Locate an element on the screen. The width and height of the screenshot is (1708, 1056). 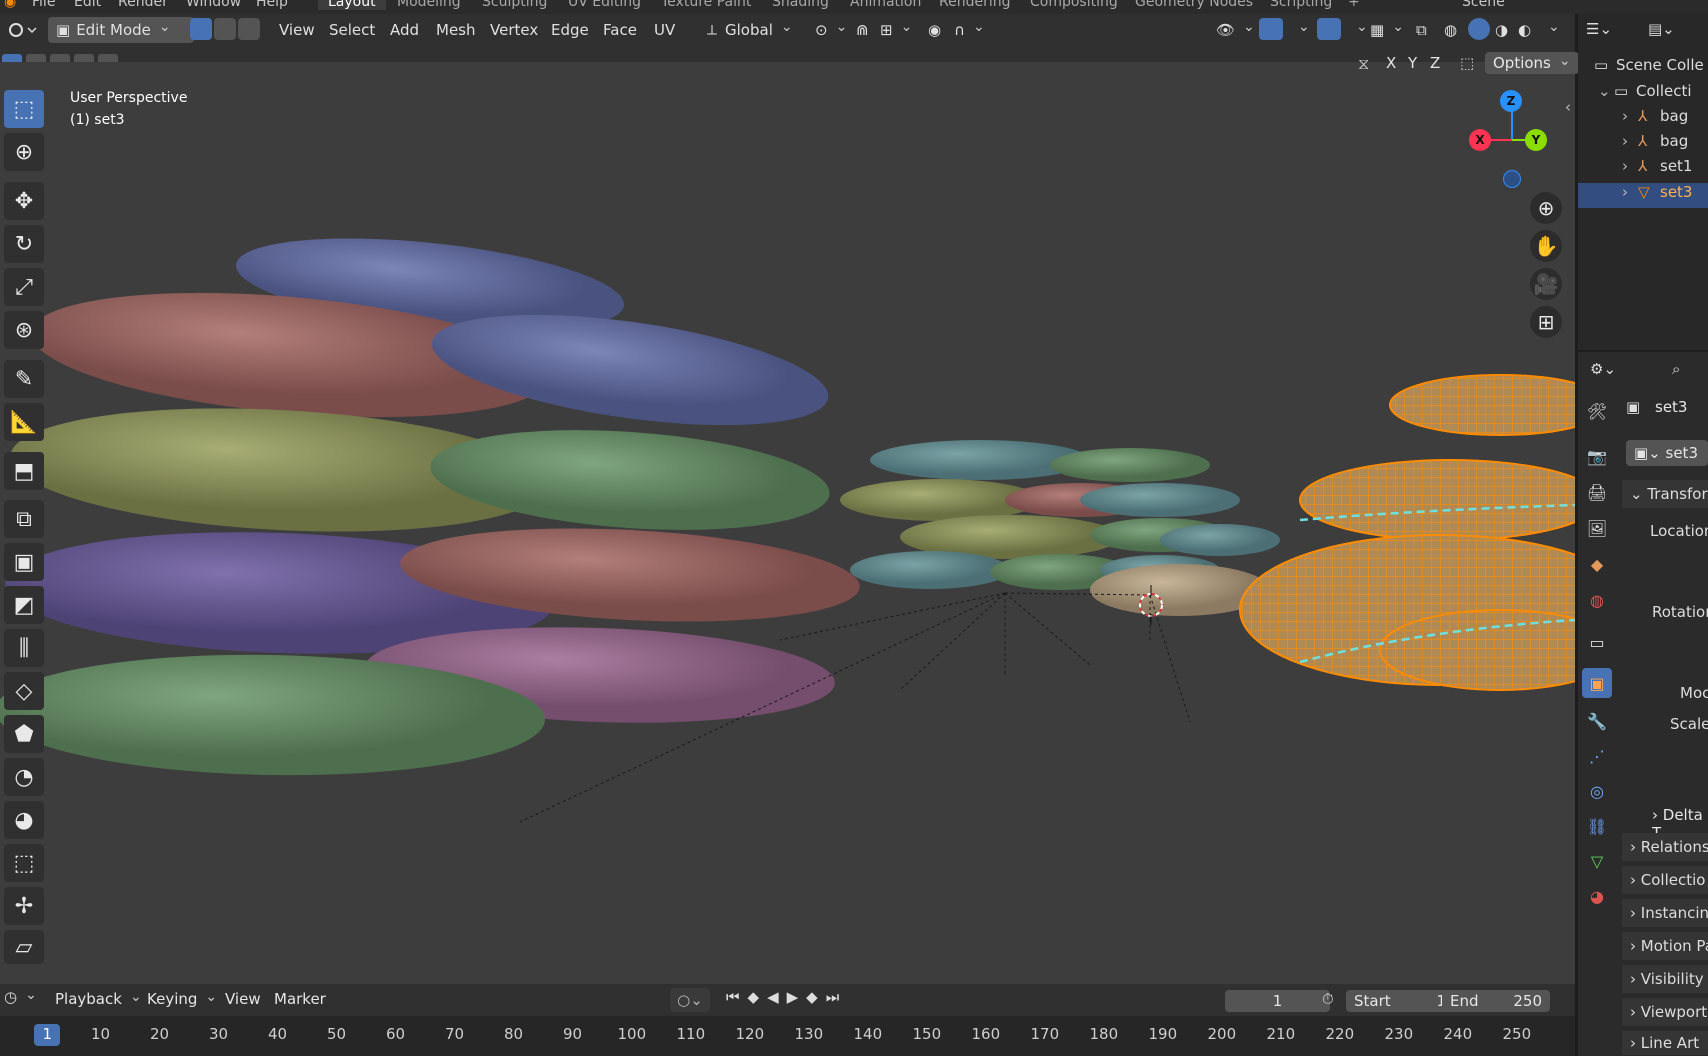
menu-vertex: Vertex is located at coordinates (514, 30).